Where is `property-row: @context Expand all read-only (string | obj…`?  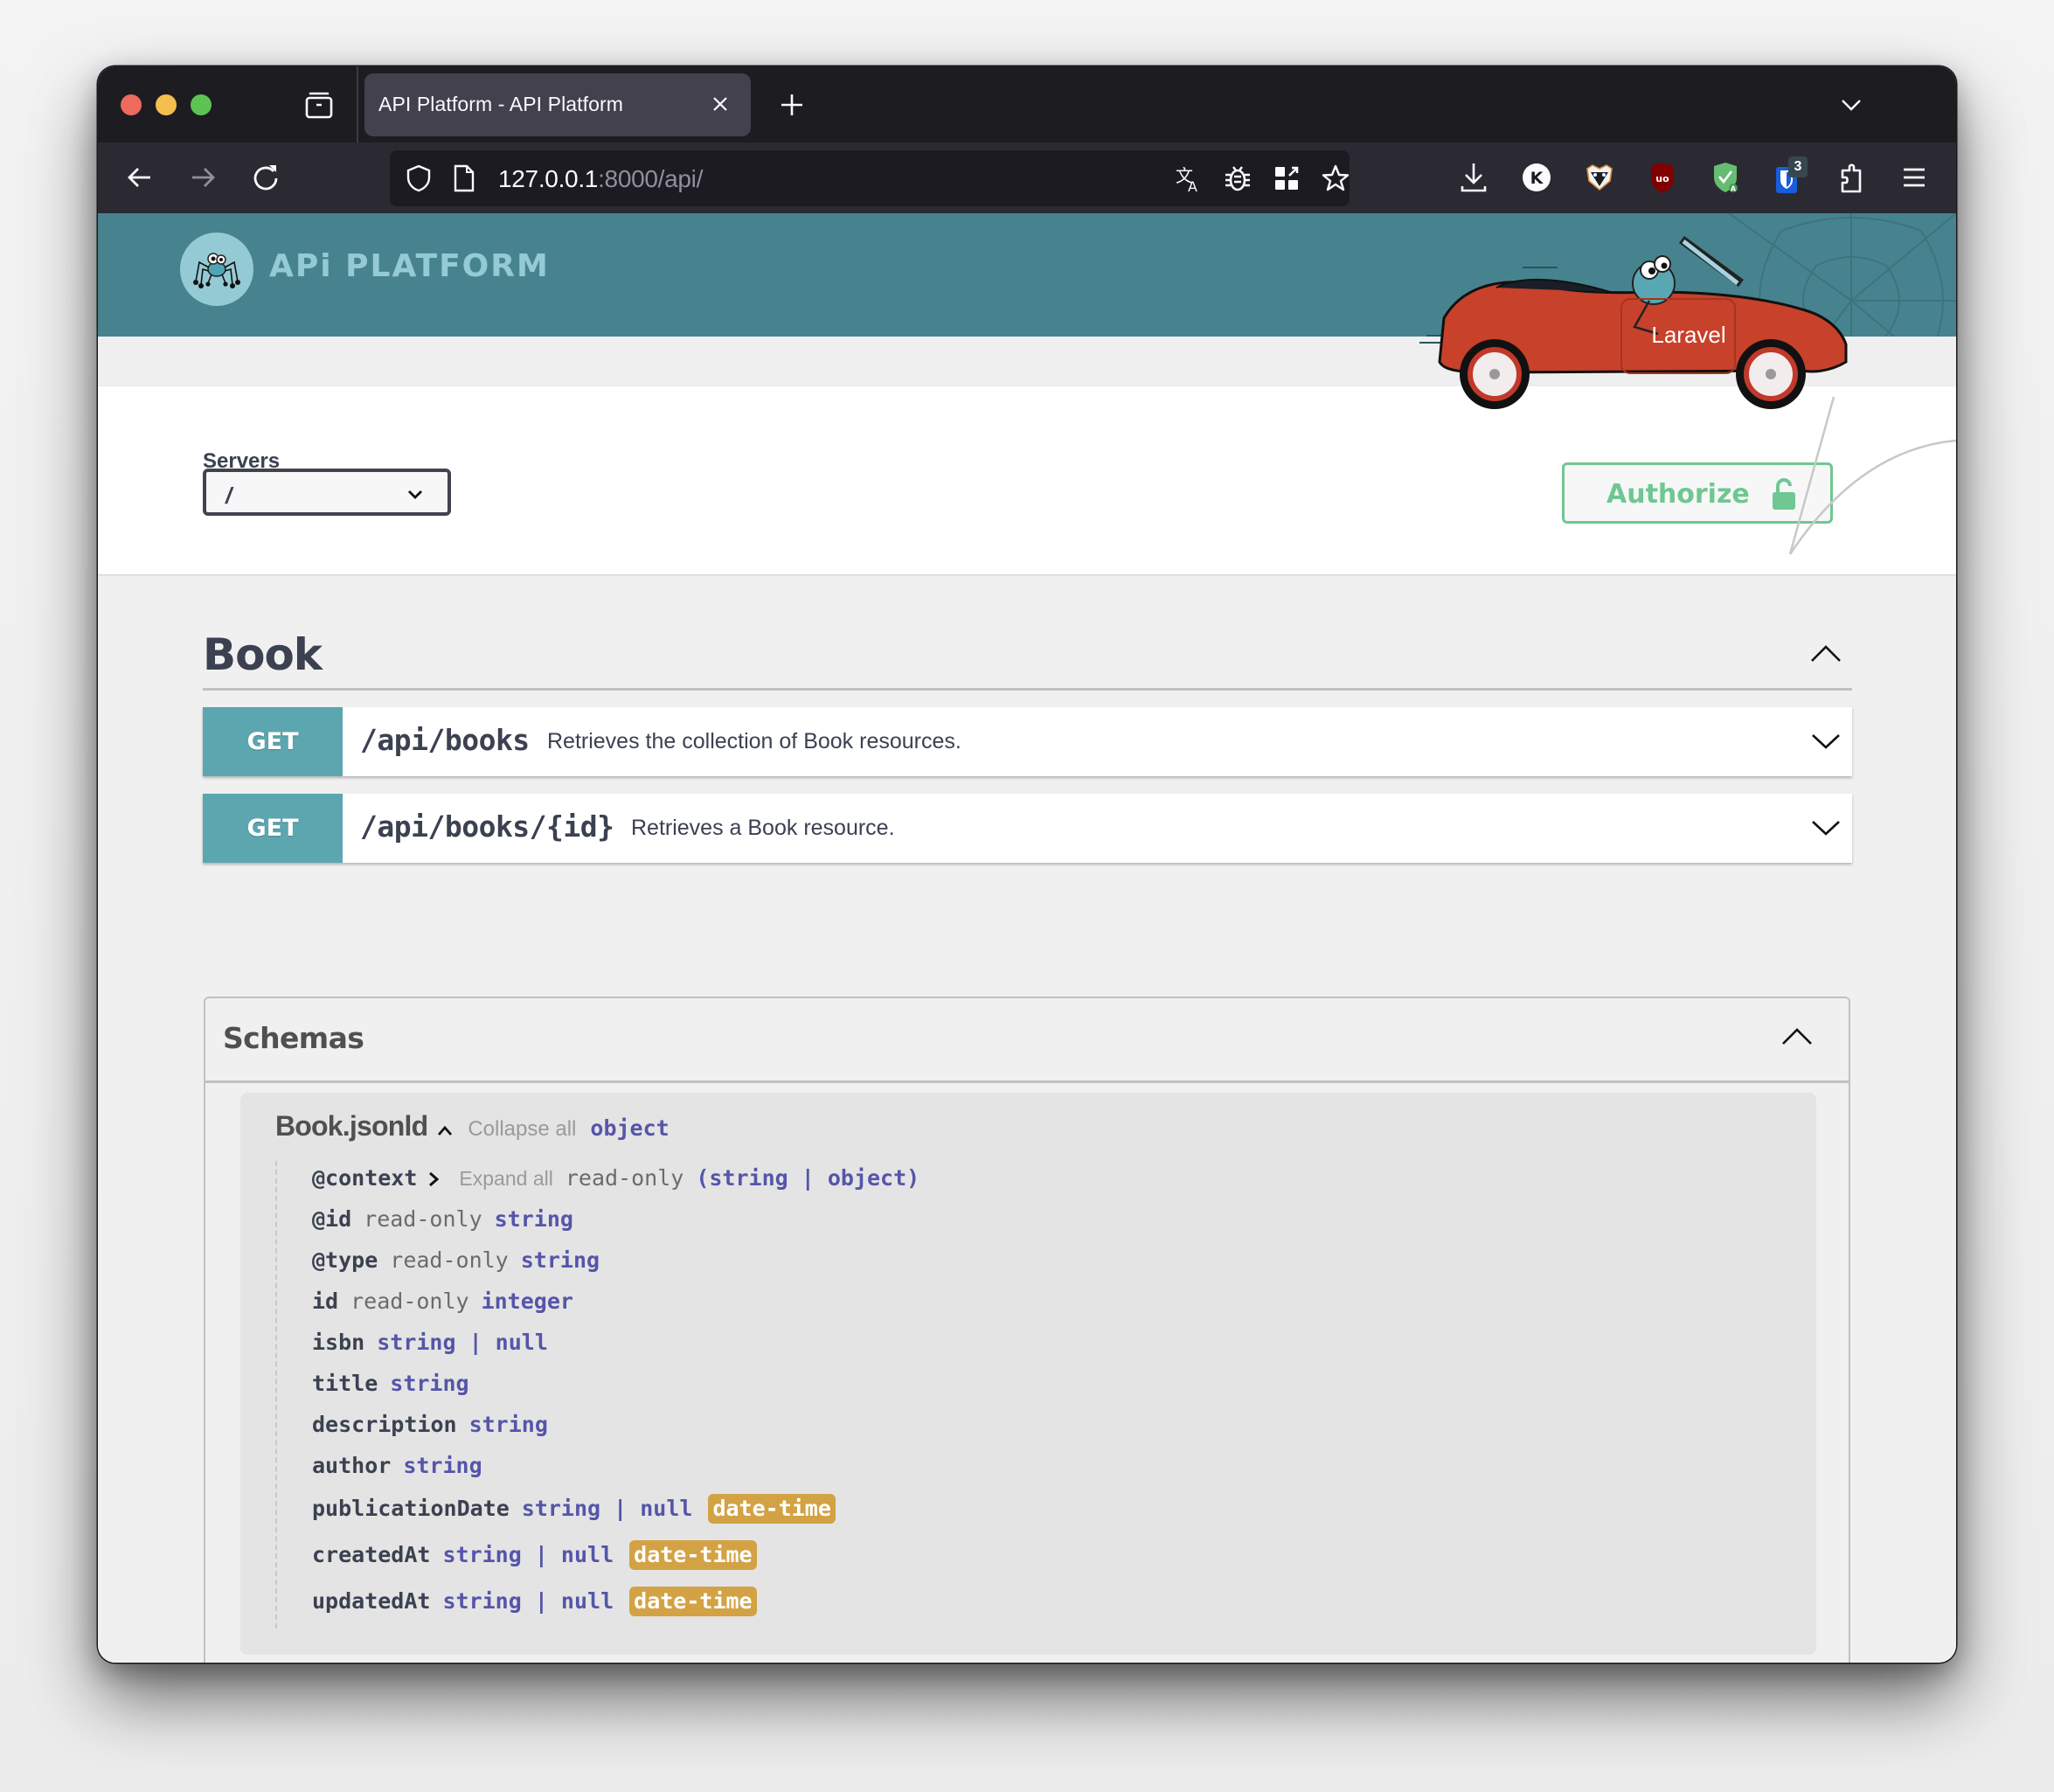
property-row: @context Expand all read-only (string | obj… is located at coordinates (1020, 1181).